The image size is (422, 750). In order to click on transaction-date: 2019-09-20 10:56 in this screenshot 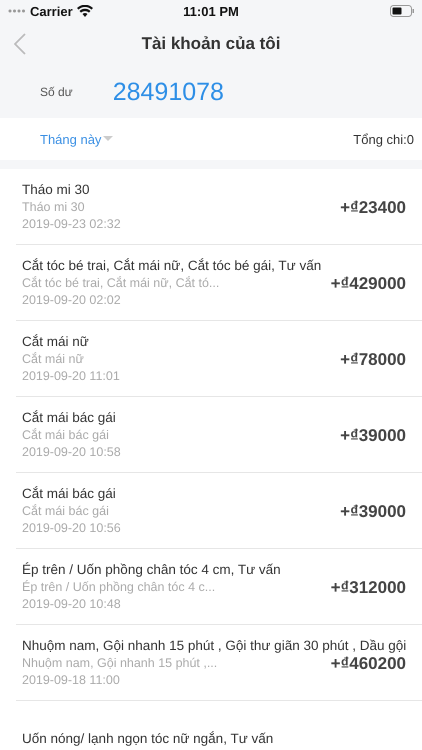, I will do `click(71, 528)`.